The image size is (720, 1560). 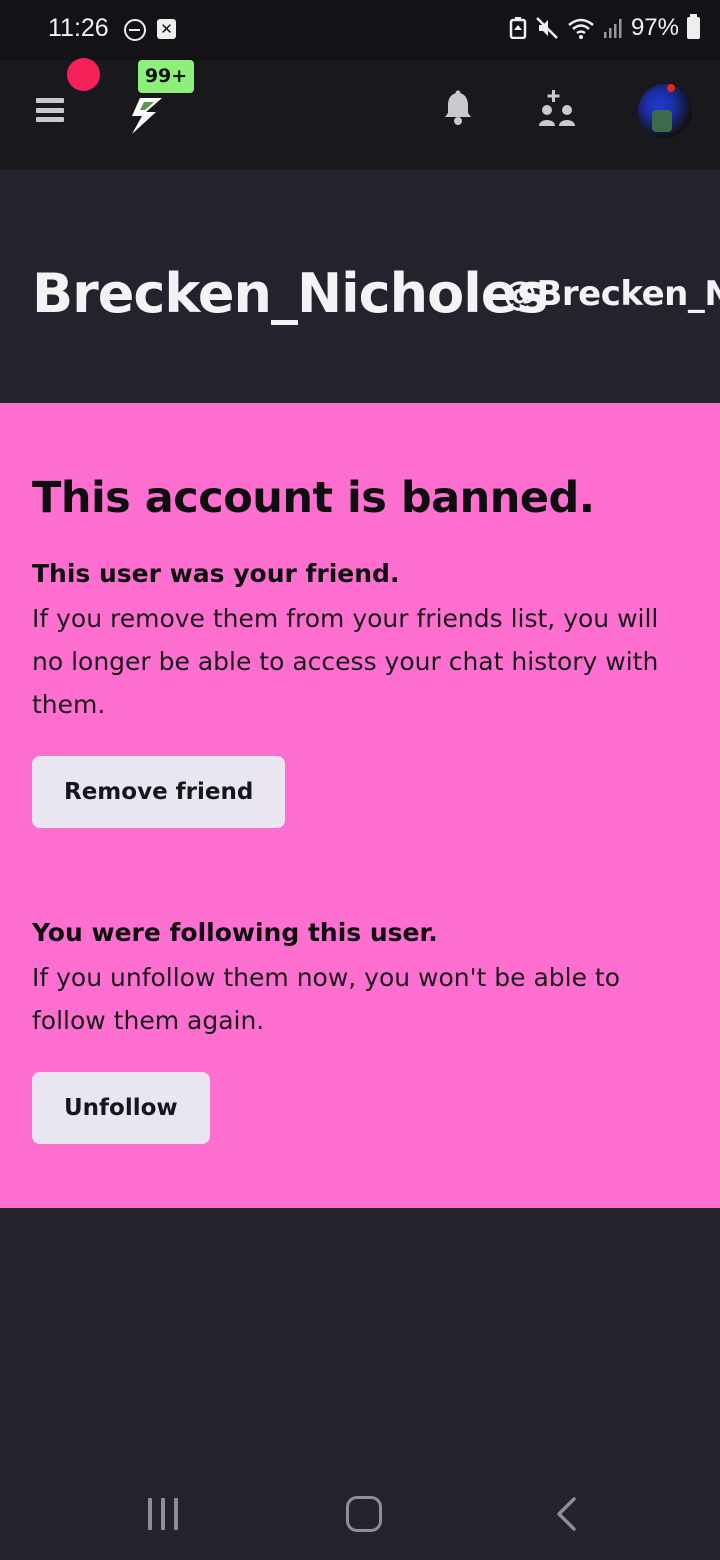 I want to click on profile-handle: @Brecken_N, so click(x=611, y=294).